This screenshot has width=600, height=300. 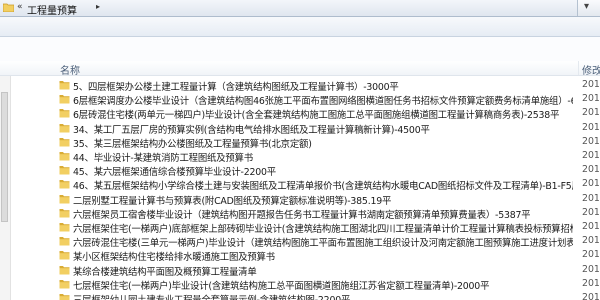 I want to click on file-name: 三层框架幼儿园土建专业工程量全套算量示例-含建筑结构图-2200平, so click(x=211, y=296).